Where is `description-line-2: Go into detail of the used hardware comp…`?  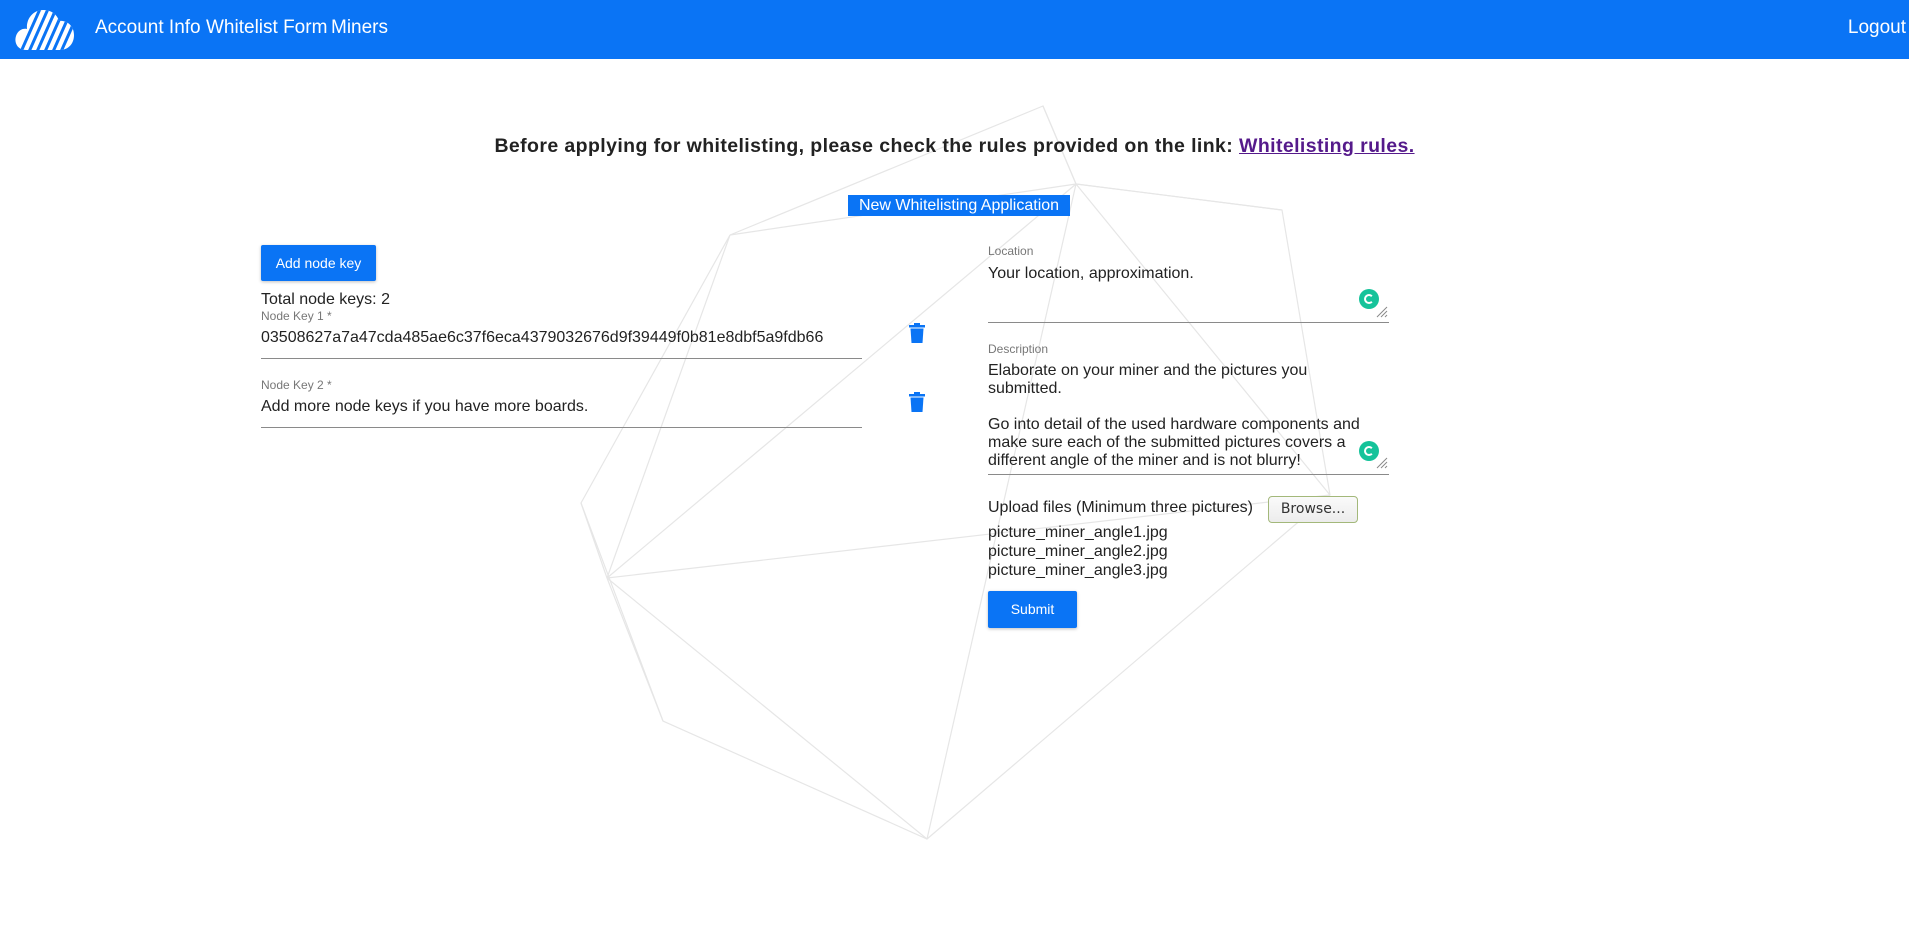
description-line-2: Go into detail of the used hardware comp… is located at coordinates (1174, 424).